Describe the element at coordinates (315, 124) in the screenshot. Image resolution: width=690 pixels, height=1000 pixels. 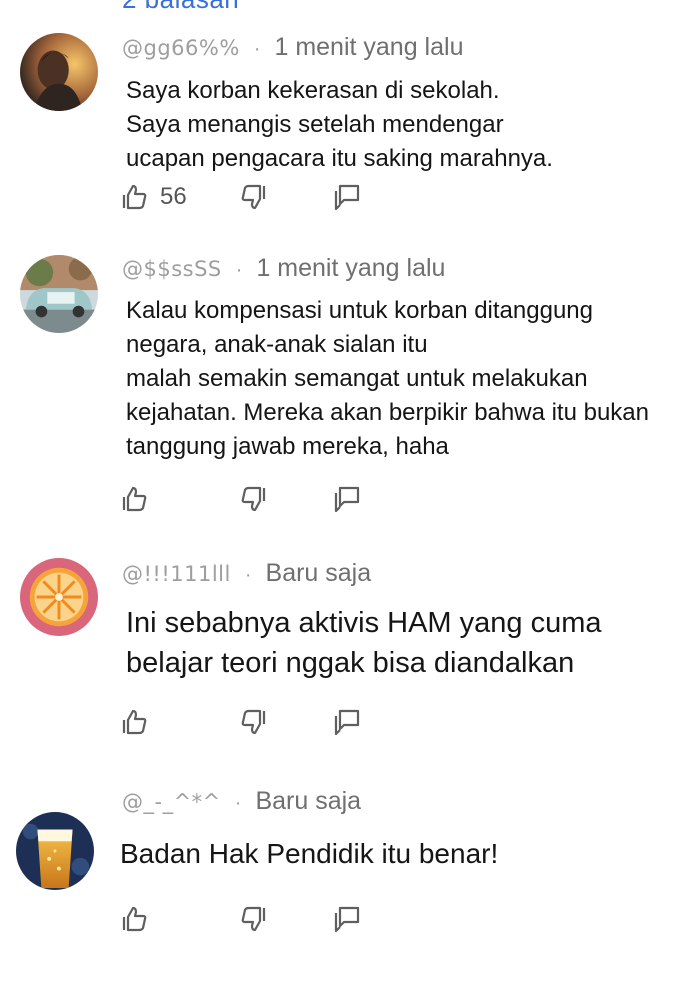
I see `comment-line: Saya menangis setelah mendengar` at that location.